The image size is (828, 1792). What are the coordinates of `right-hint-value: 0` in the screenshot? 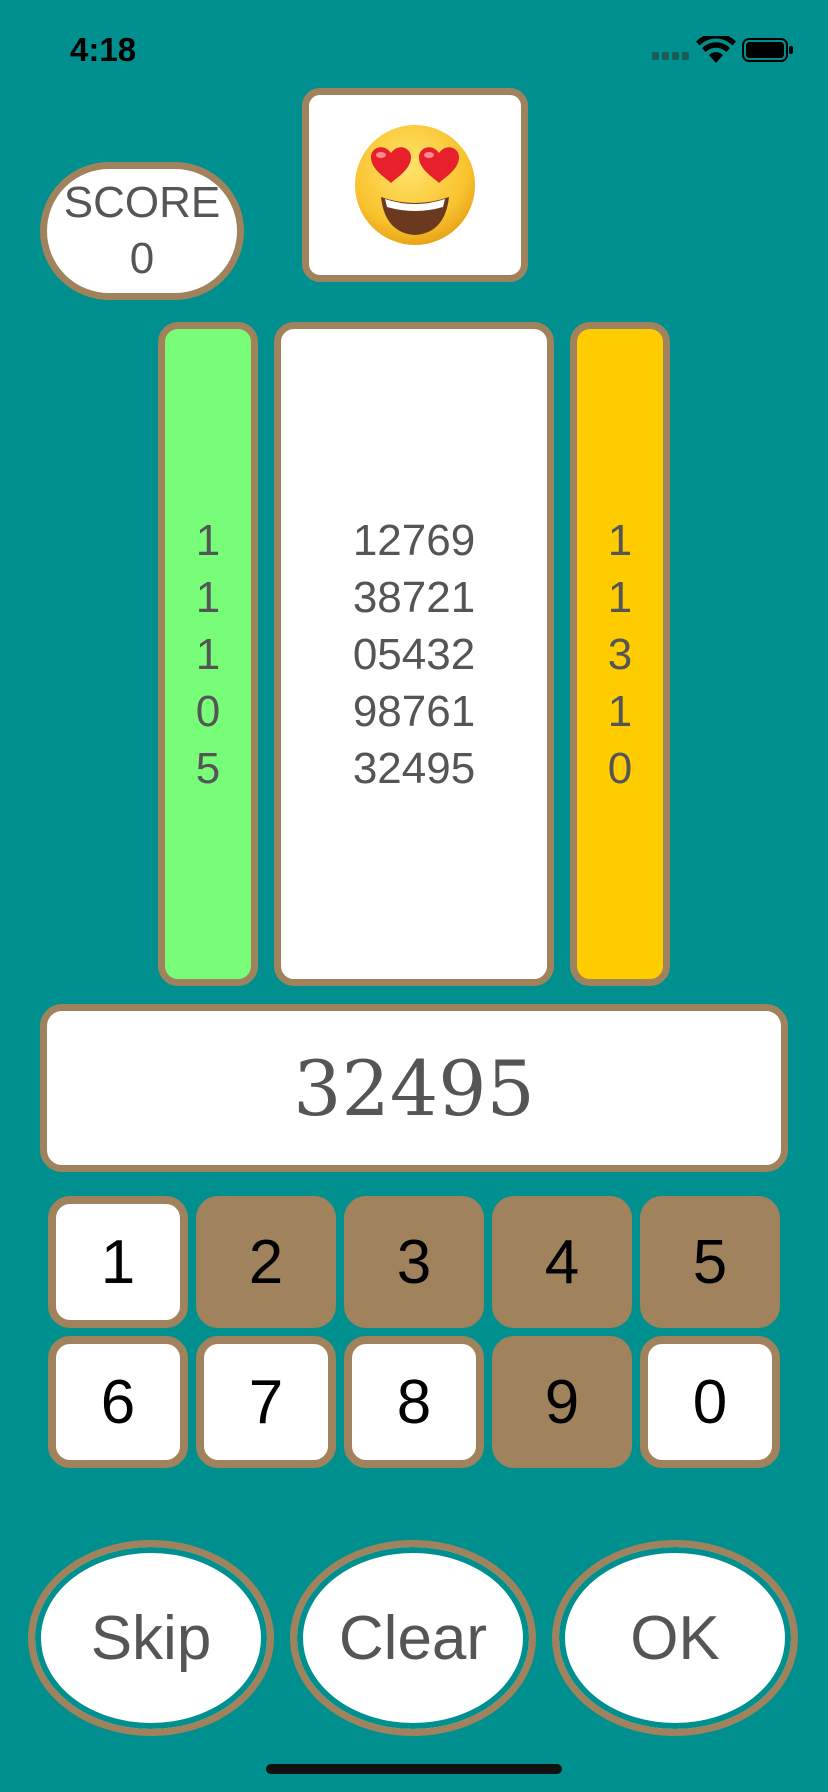 It's located at (620, 768).